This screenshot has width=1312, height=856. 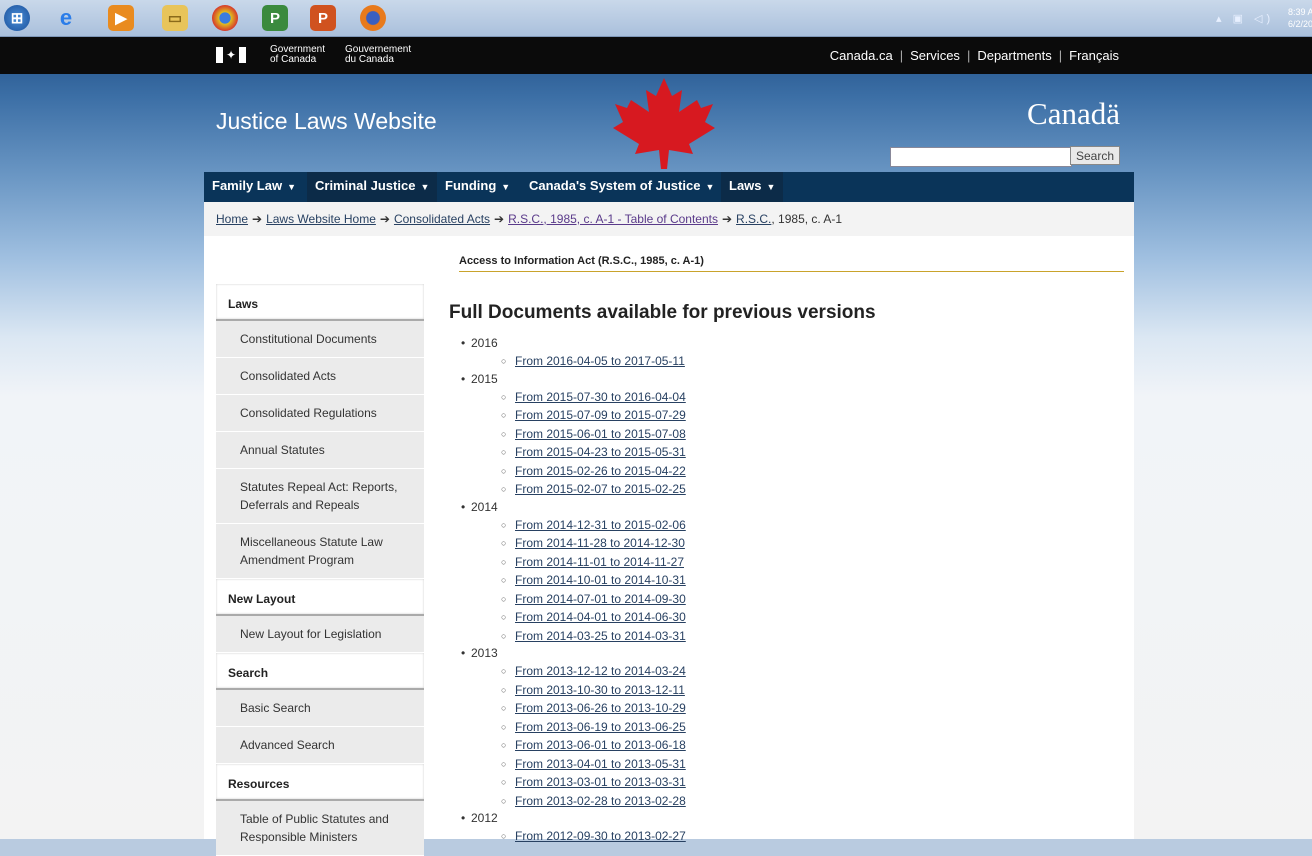 I want to click on menu-label: Canada's System of Justice, so click(x=615, y=185).